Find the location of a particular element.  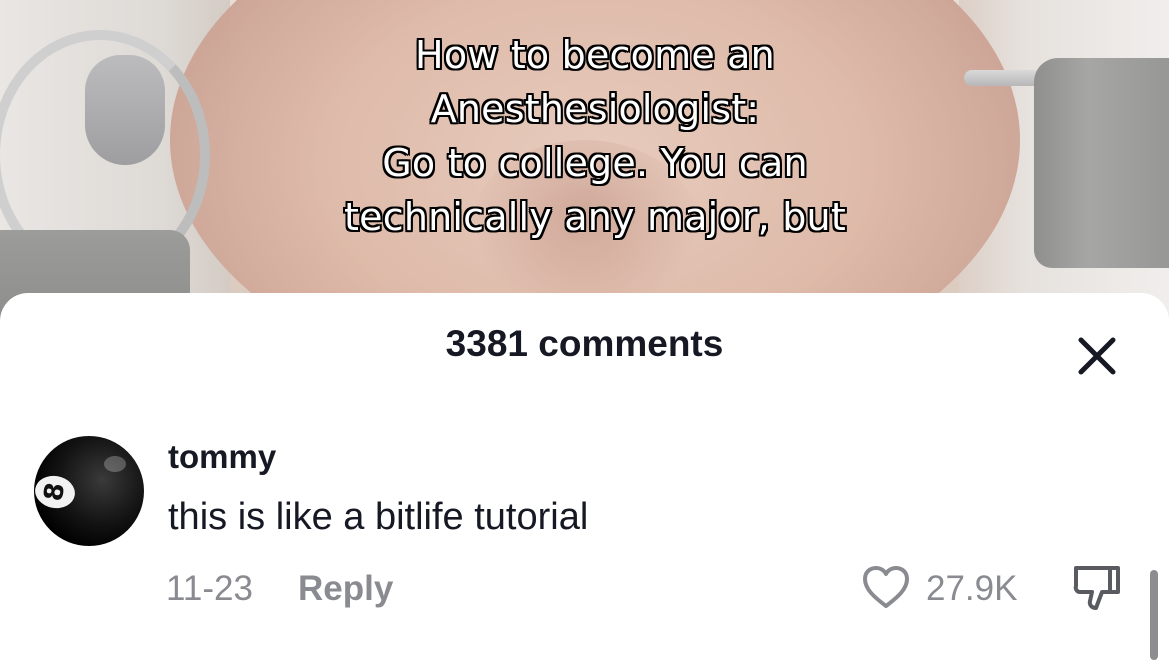

thumbs-down-icon is located at coordinates (1096, 588).